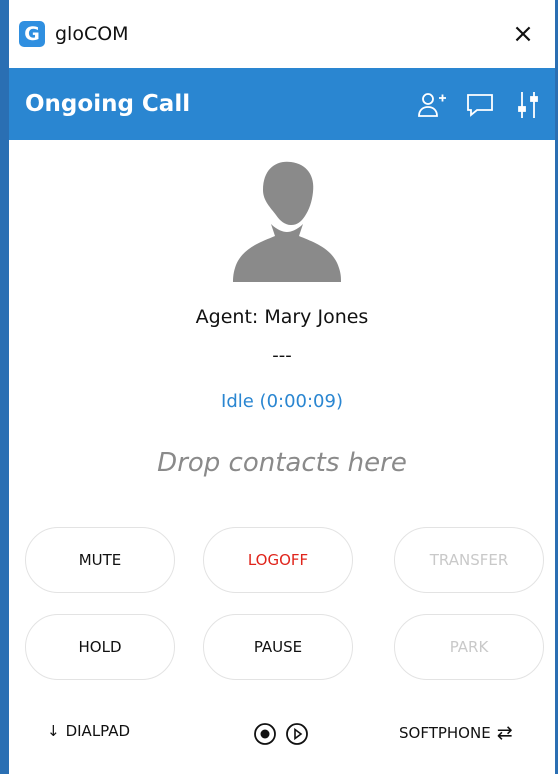 Image resolution: width=558 pixels, height=774 pixels. Describe the element at coordinates (282, 104) in the screenshot. I see `call-header: Ongoing Call` at that location.